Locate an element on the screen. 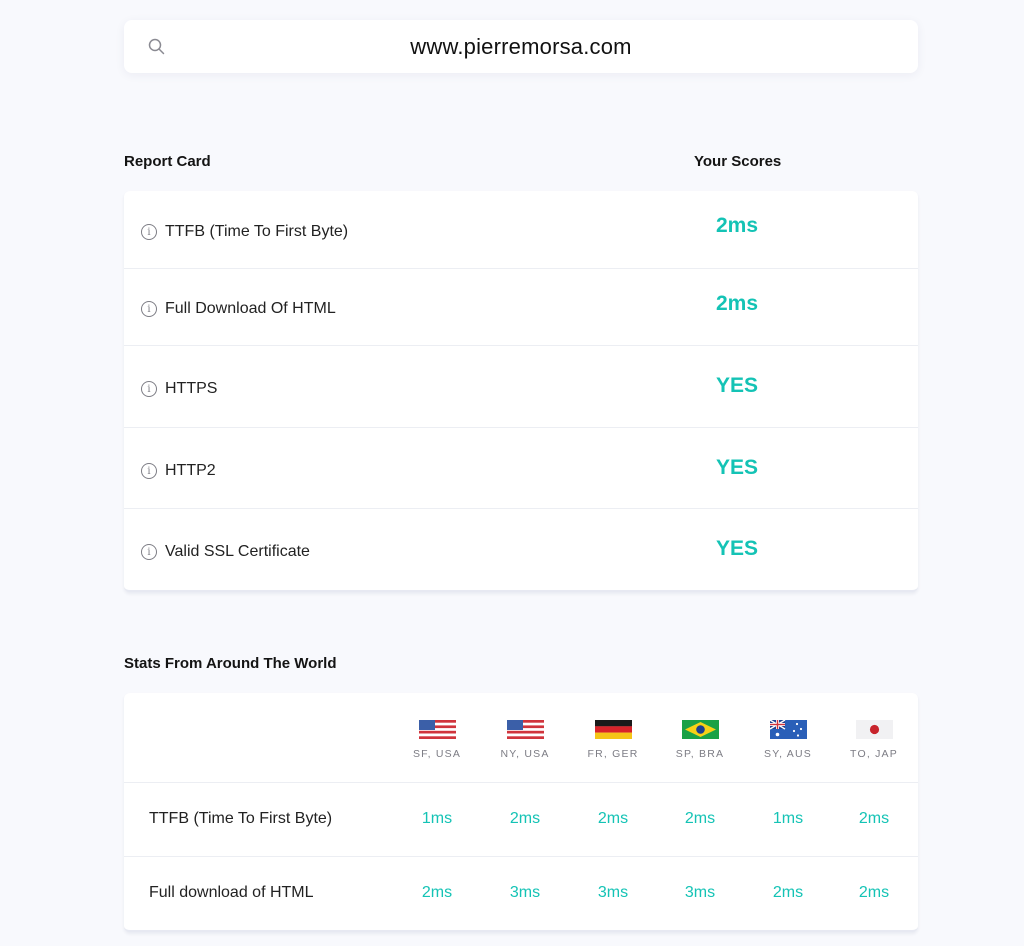 The width and height of the screenshot is (1024, 946). report-label: TTFB (Time To First Byte) is located at coordinates (257, 231).